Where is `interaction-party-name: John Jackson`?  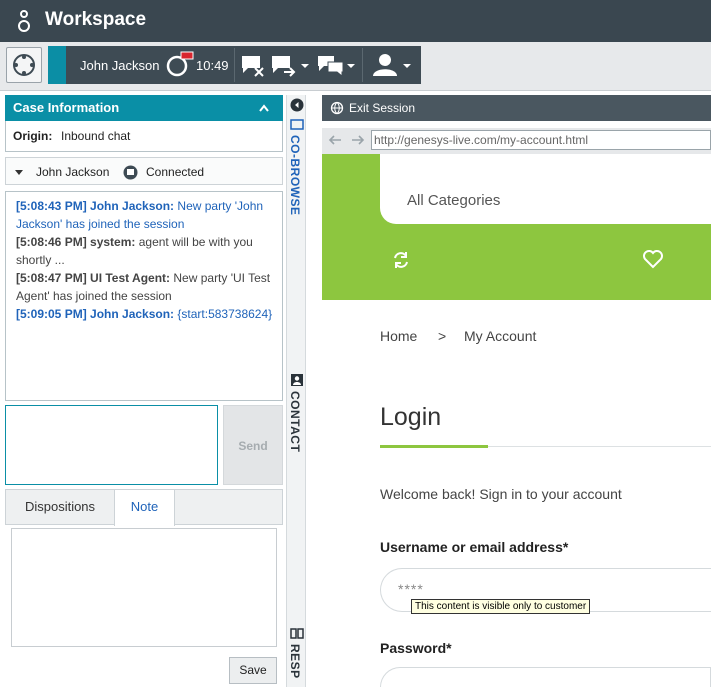 interaction-party-name: John Jackson is located at coordinates (120, 65).